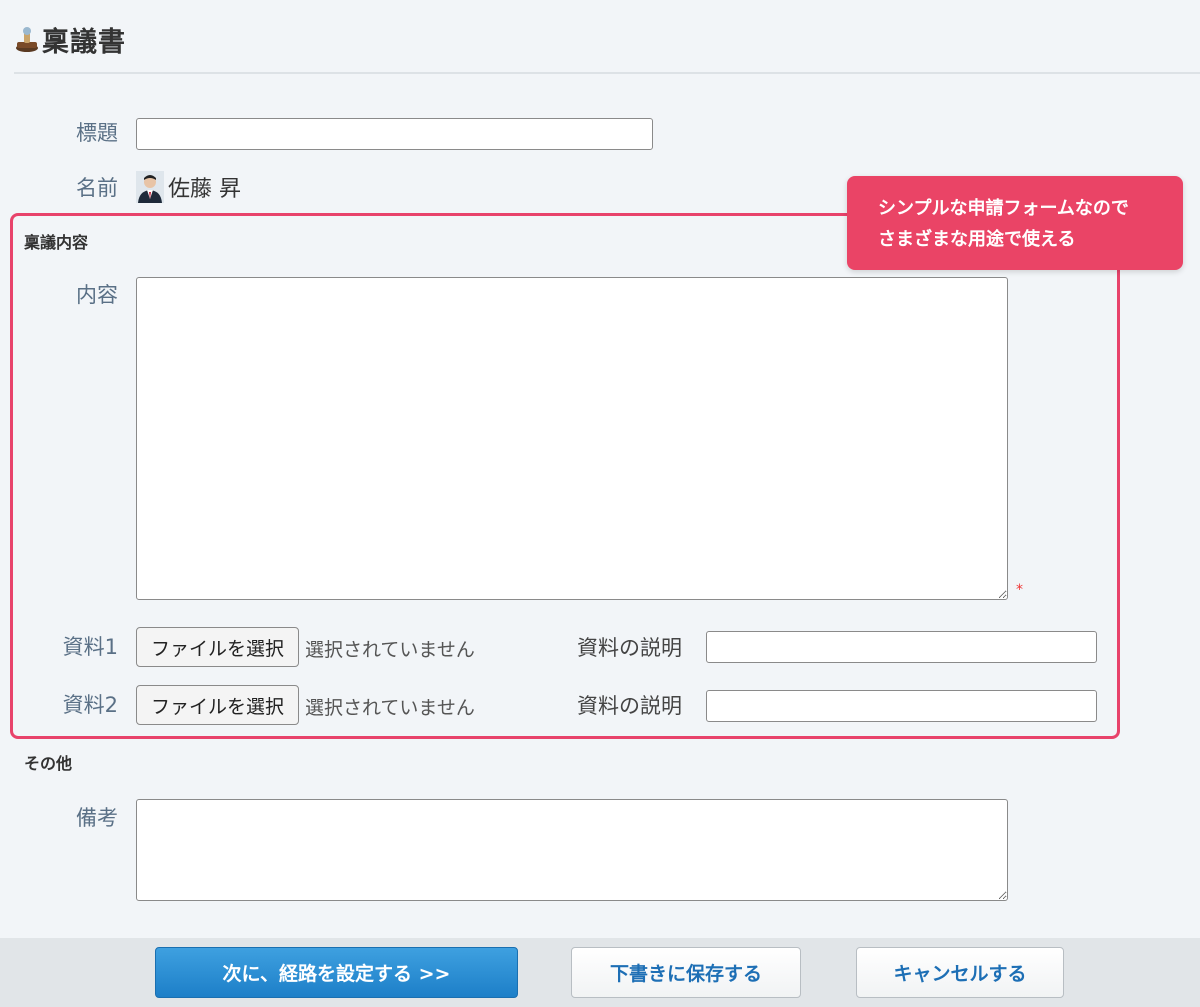 This screenshot has height=1007, width=1200. What do you see at coordinates (394, 134) in the screenshot?
I see `subject-input` at bounding box center [394, 134].